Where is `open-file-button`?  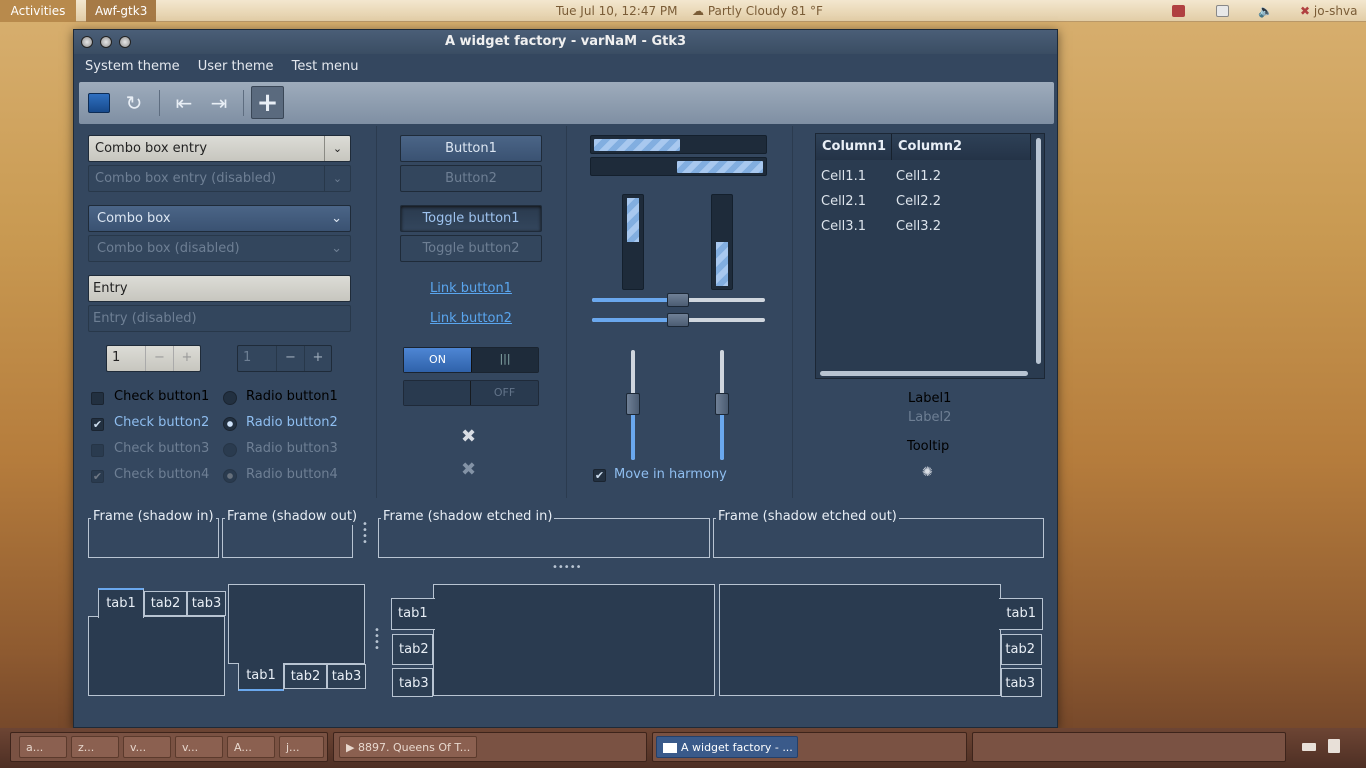
open-file-button is located at coordinates (99, 103).